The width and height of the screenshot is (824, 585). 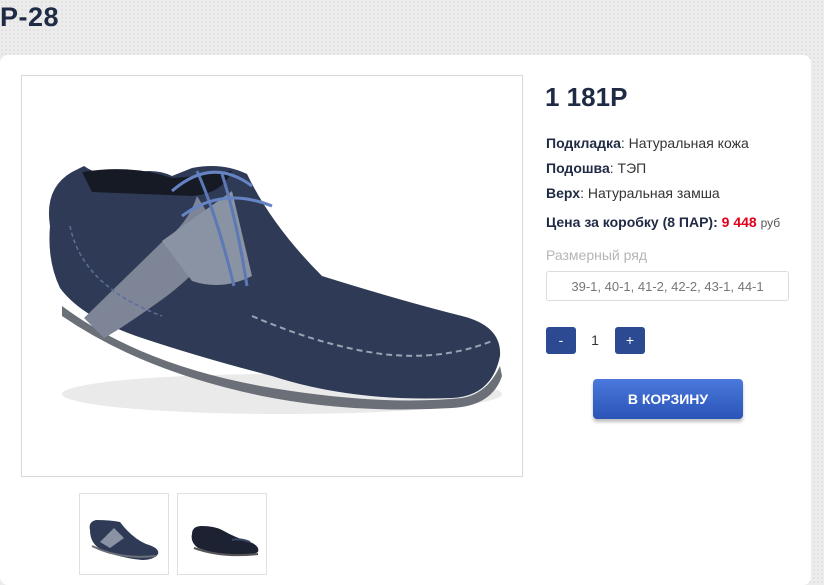 What do you see at coordinates (684, 143) in the screenshot?
I see `spec-value: : Натуральная кожа` at bounding box center [684, 143].